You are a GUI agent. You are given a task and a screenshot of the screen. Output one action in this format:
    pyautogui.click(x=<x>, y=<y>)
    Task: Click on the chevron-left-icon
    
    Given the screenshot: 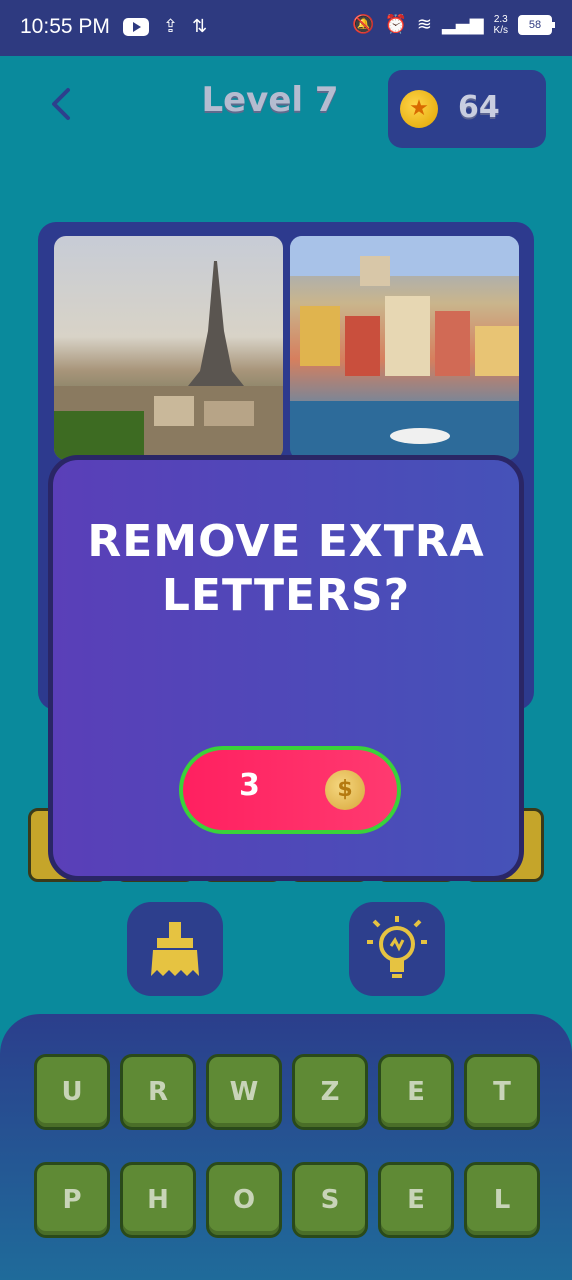 What is the action you would take?
    pyautogui.click(x=61, y=104)
    